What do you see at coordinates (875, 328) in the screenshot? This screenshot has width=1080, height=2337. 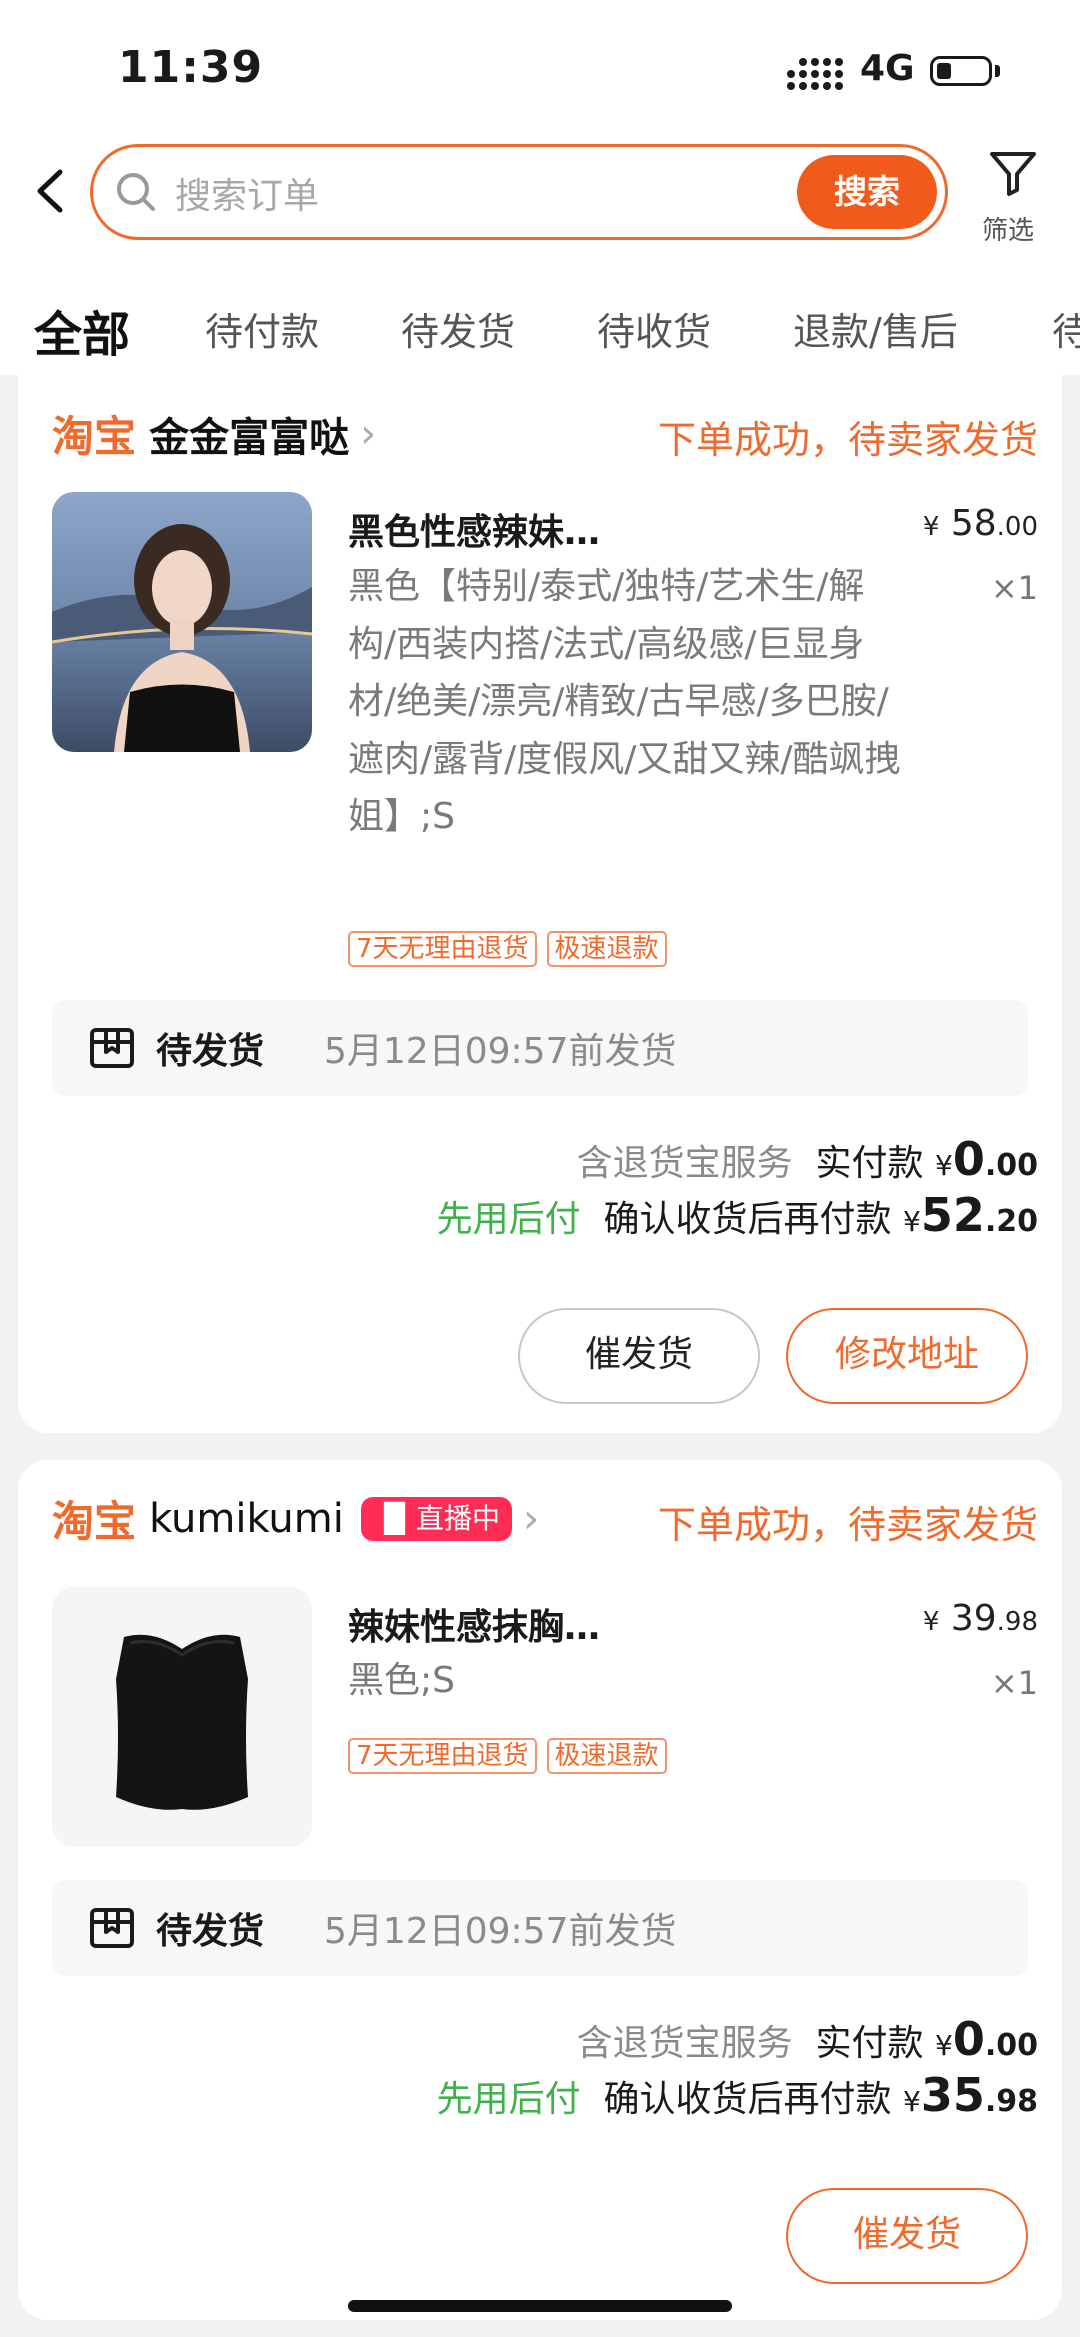 I see `tab-refund-aftersale: 退款/售后` at bounding box center [875, 328].